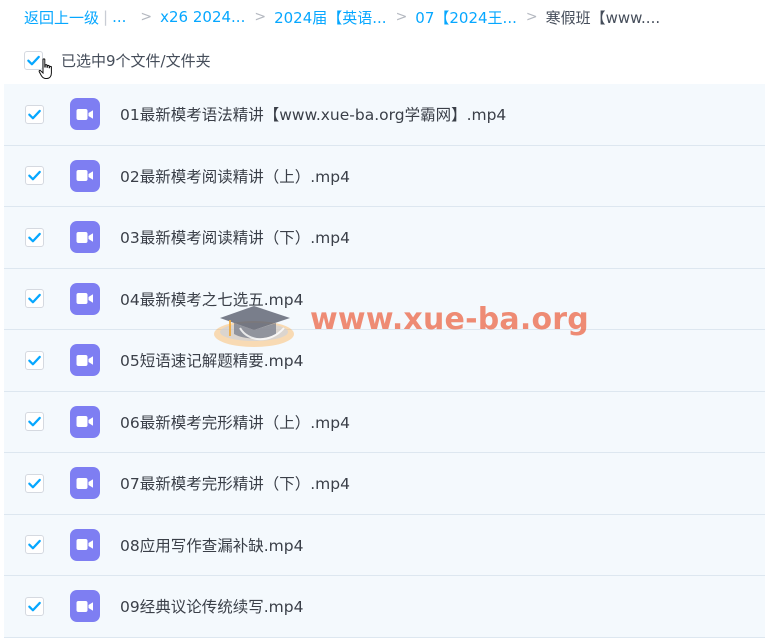 The width and height of the screenshot is (765, 644). I want to click on file-name: 01最新模考语法精讲【www.xue-ba.org学霸网】.mp4, so click(313, 114).